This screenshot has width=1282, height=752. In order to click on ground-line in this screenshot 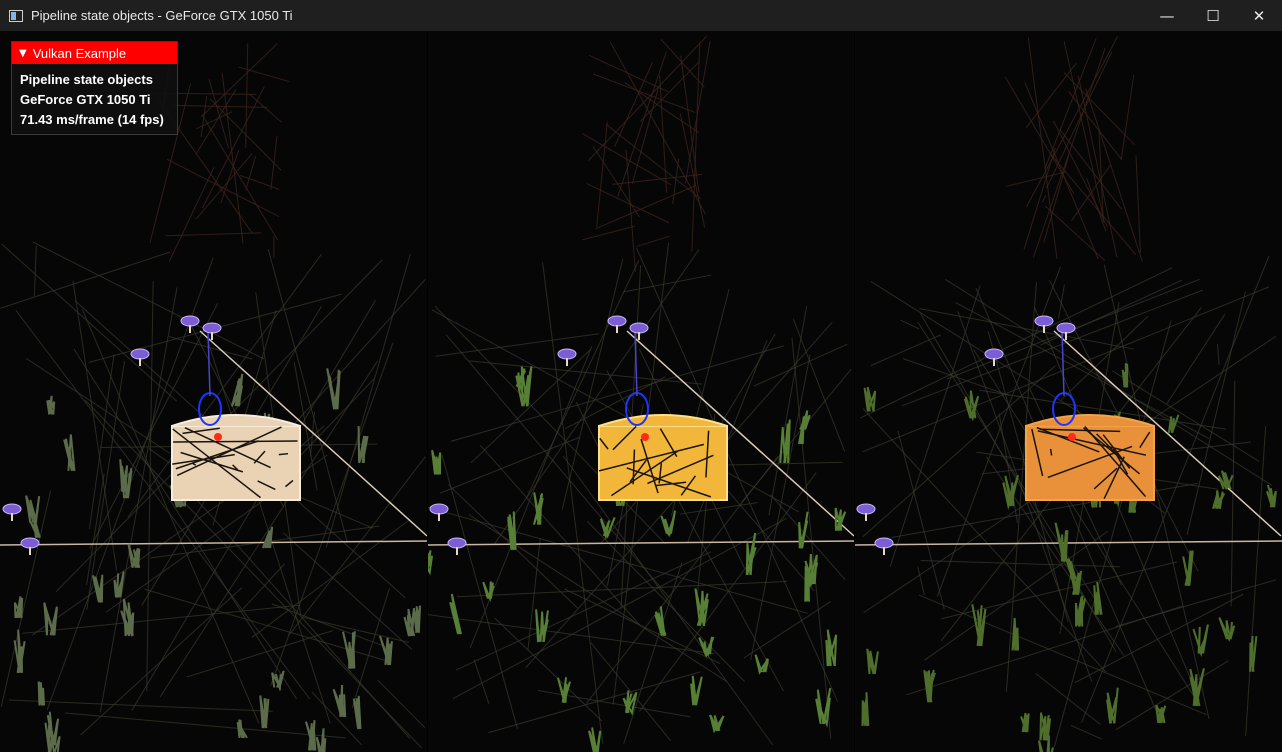, I will do `click(641, 543)`.